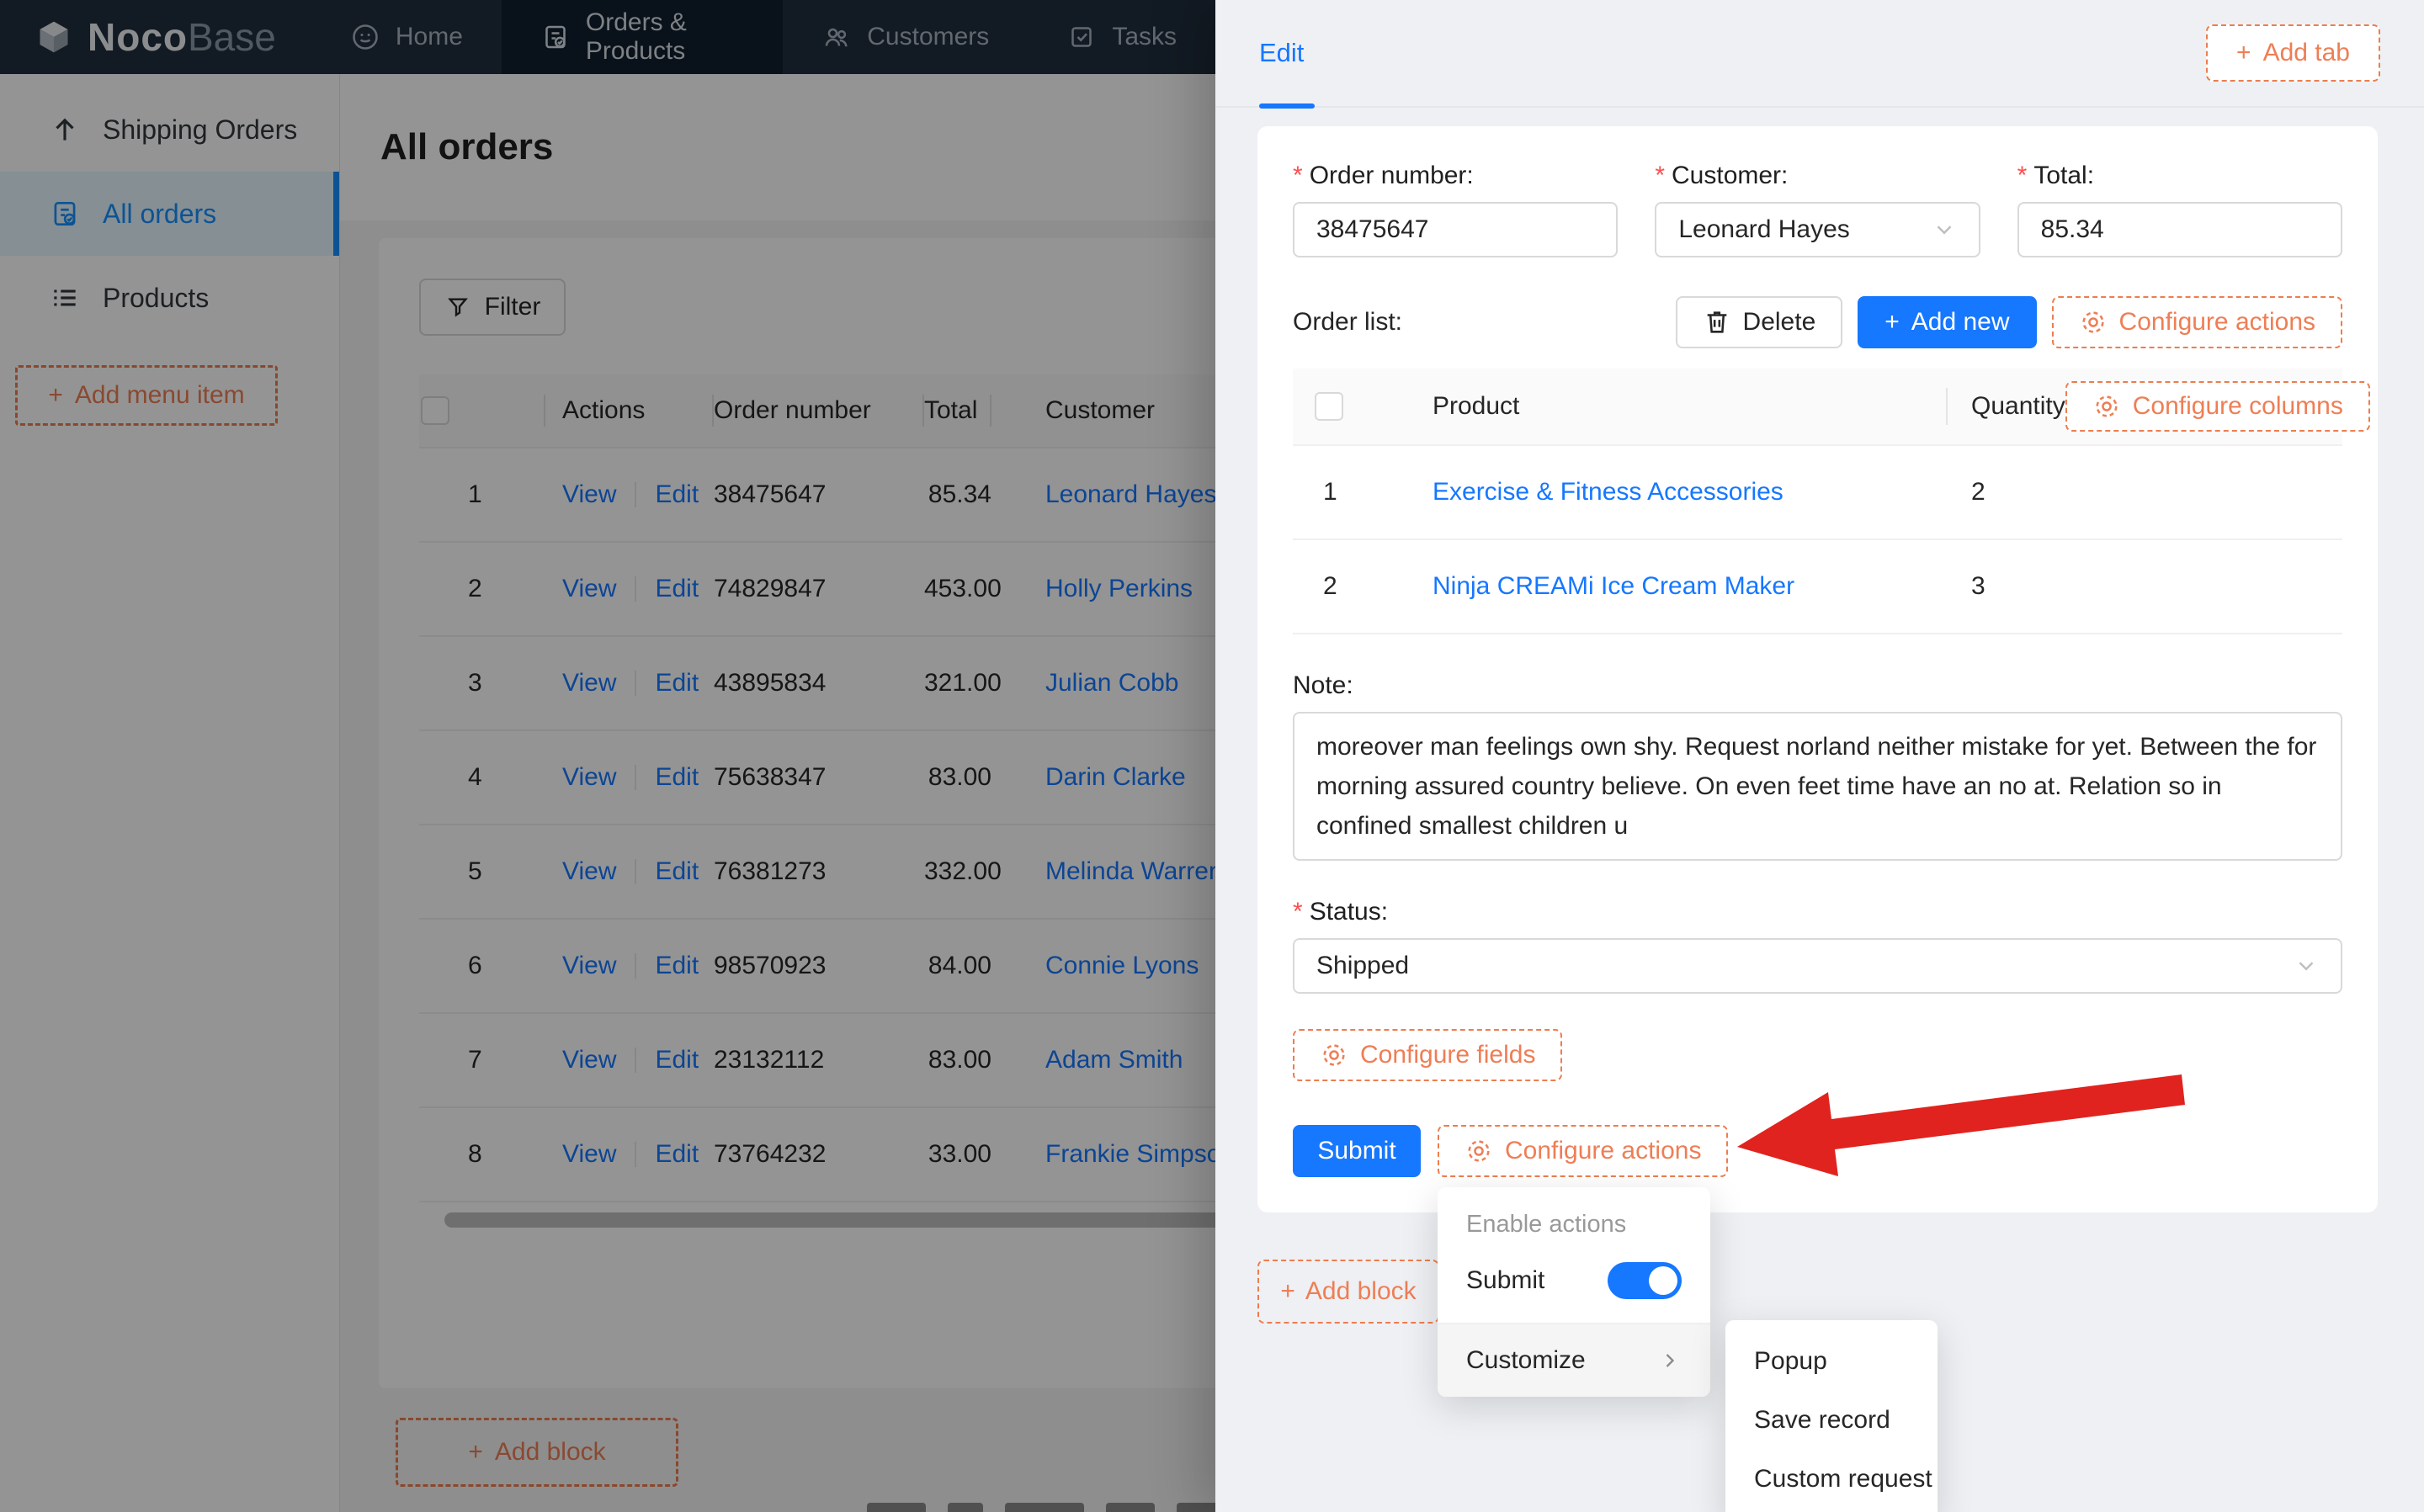 The image size is (2424, 1512). I want to click on tab-edit-label: Edit, so click(1282, 52).